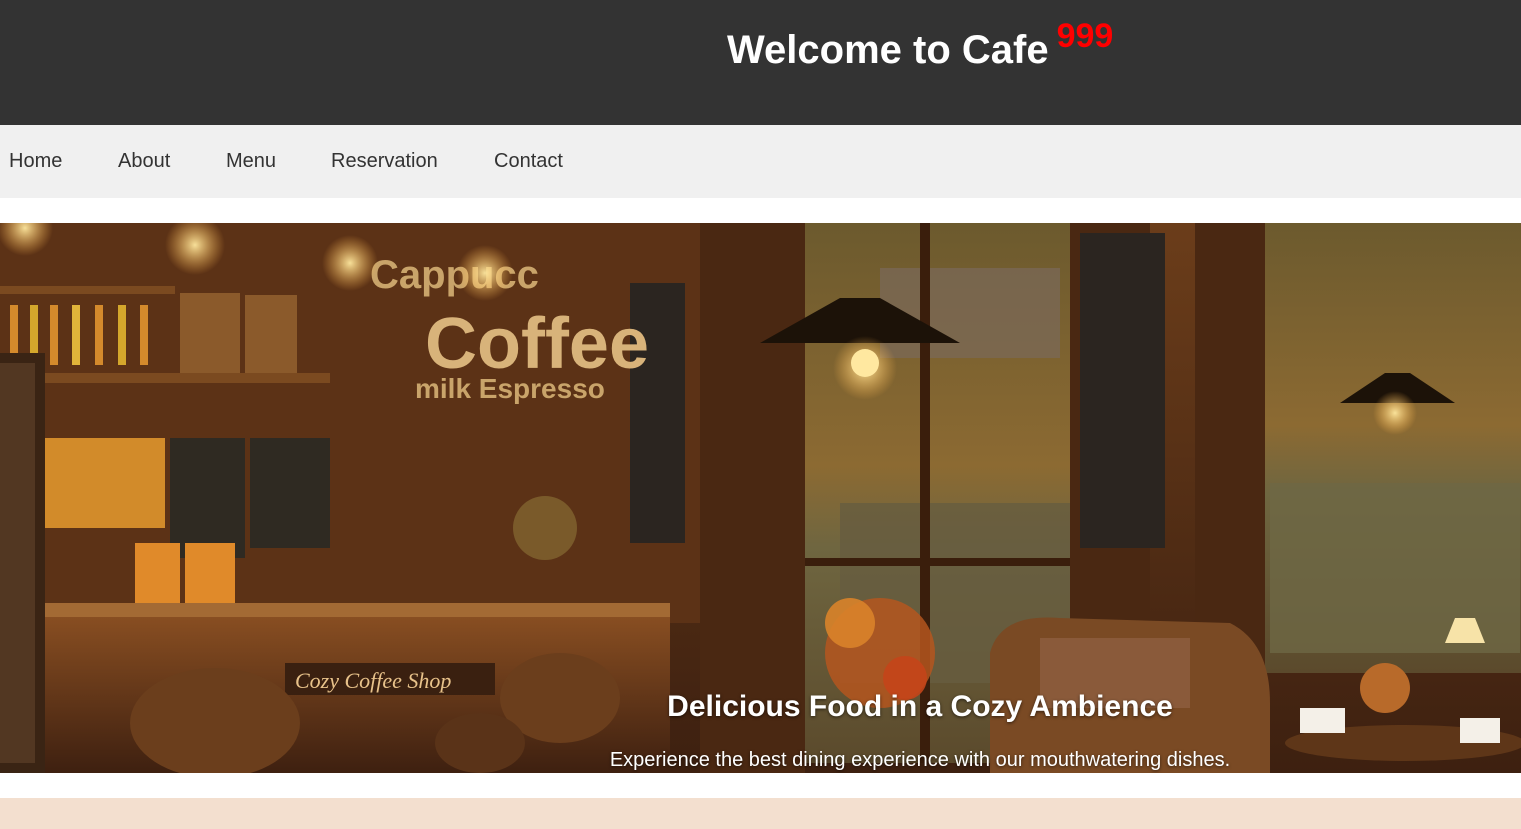  I want to click on nav-reservation: Reservation, so click(384, 161).